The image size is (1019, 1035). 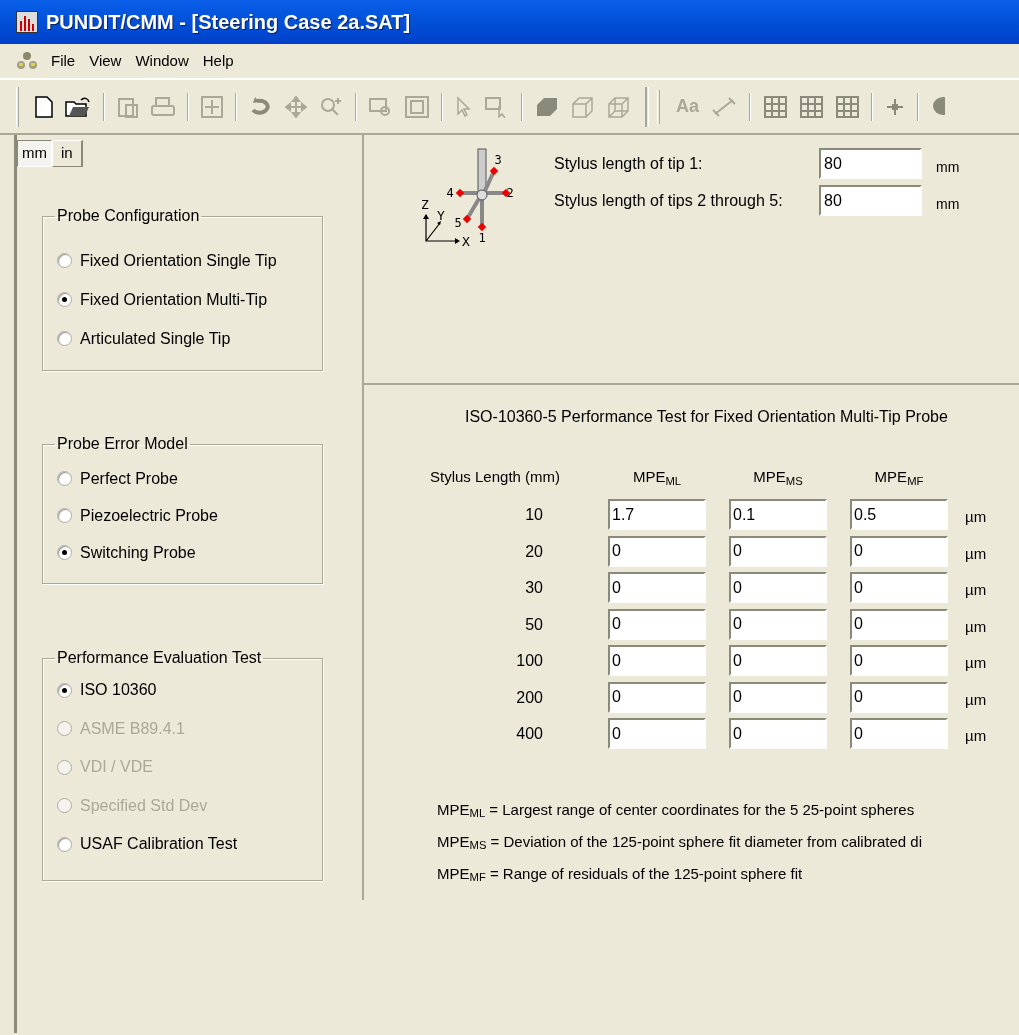 What do you see at coordinates (78, 106) in the screenshot?
I see `open-folder-icon` at bounding box center [78, 106].